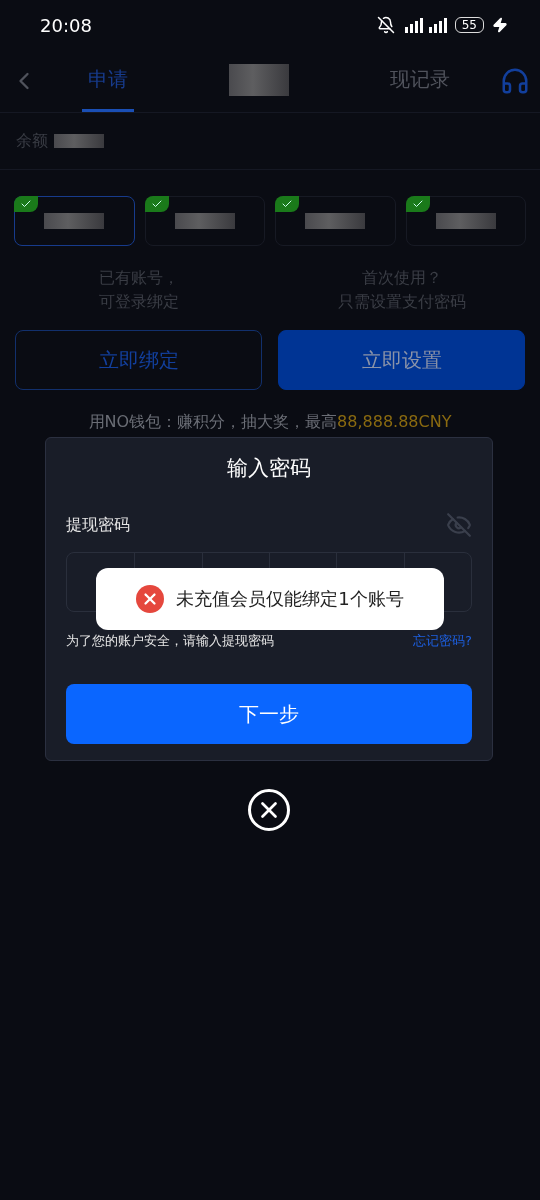 The height and width of the screenshot is (1200, 540). Describe the element at coordinates (469, 25) in the screenshot. I see `battery-level: 55` at that location.